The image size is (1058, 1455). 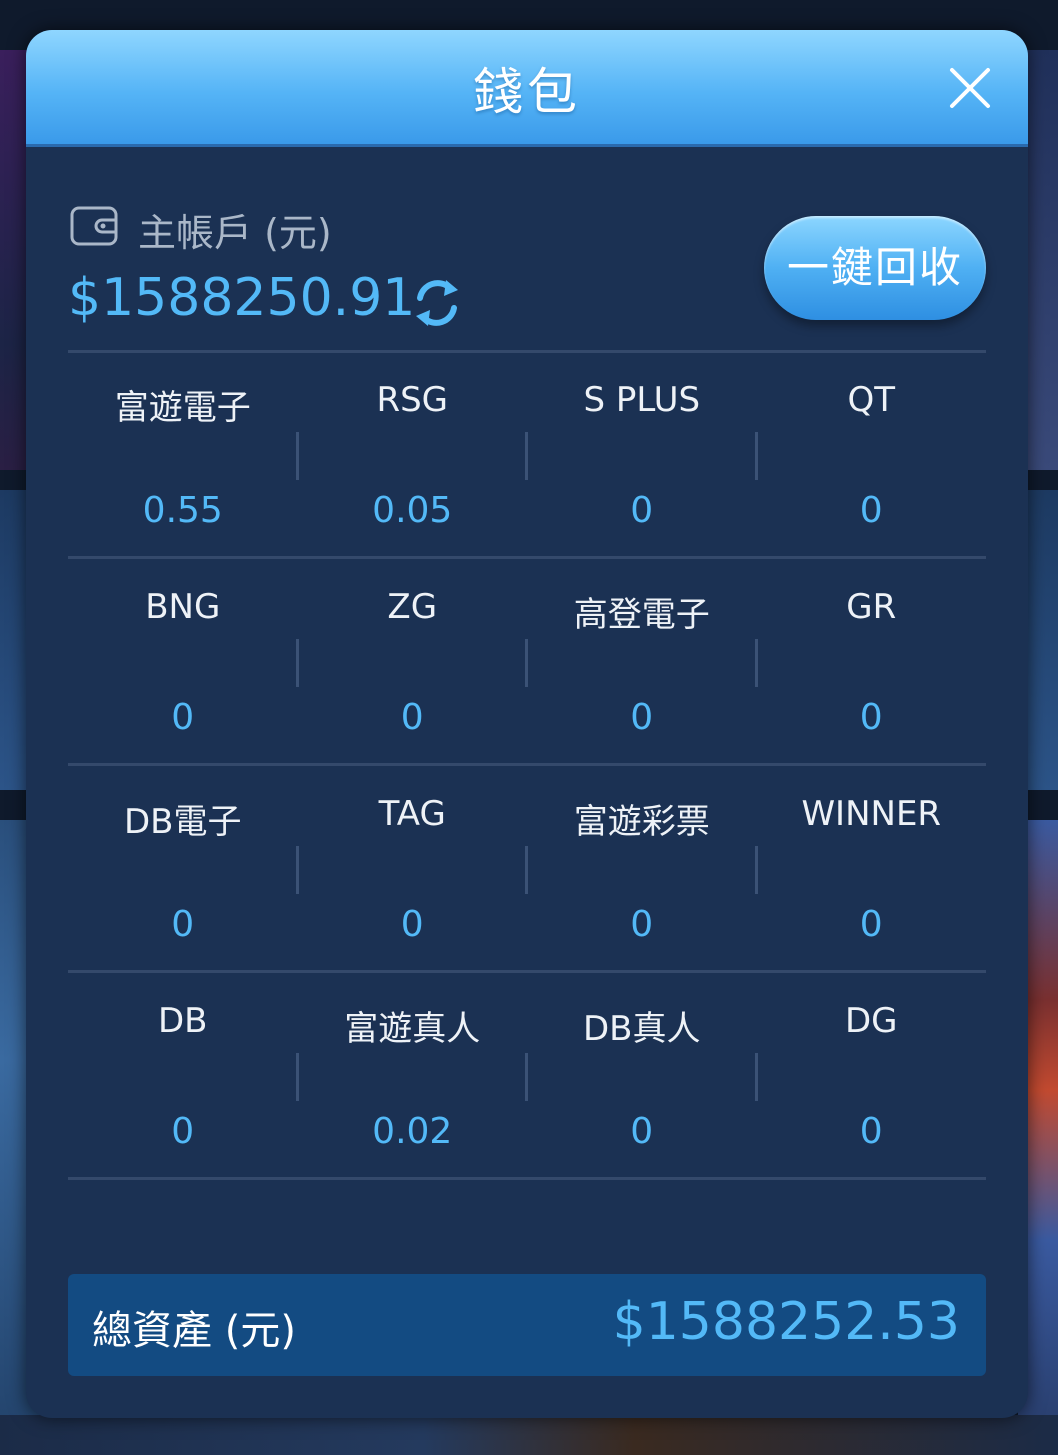 I want to click on provider-cell: BNG 0, so click(x=183, y=662).